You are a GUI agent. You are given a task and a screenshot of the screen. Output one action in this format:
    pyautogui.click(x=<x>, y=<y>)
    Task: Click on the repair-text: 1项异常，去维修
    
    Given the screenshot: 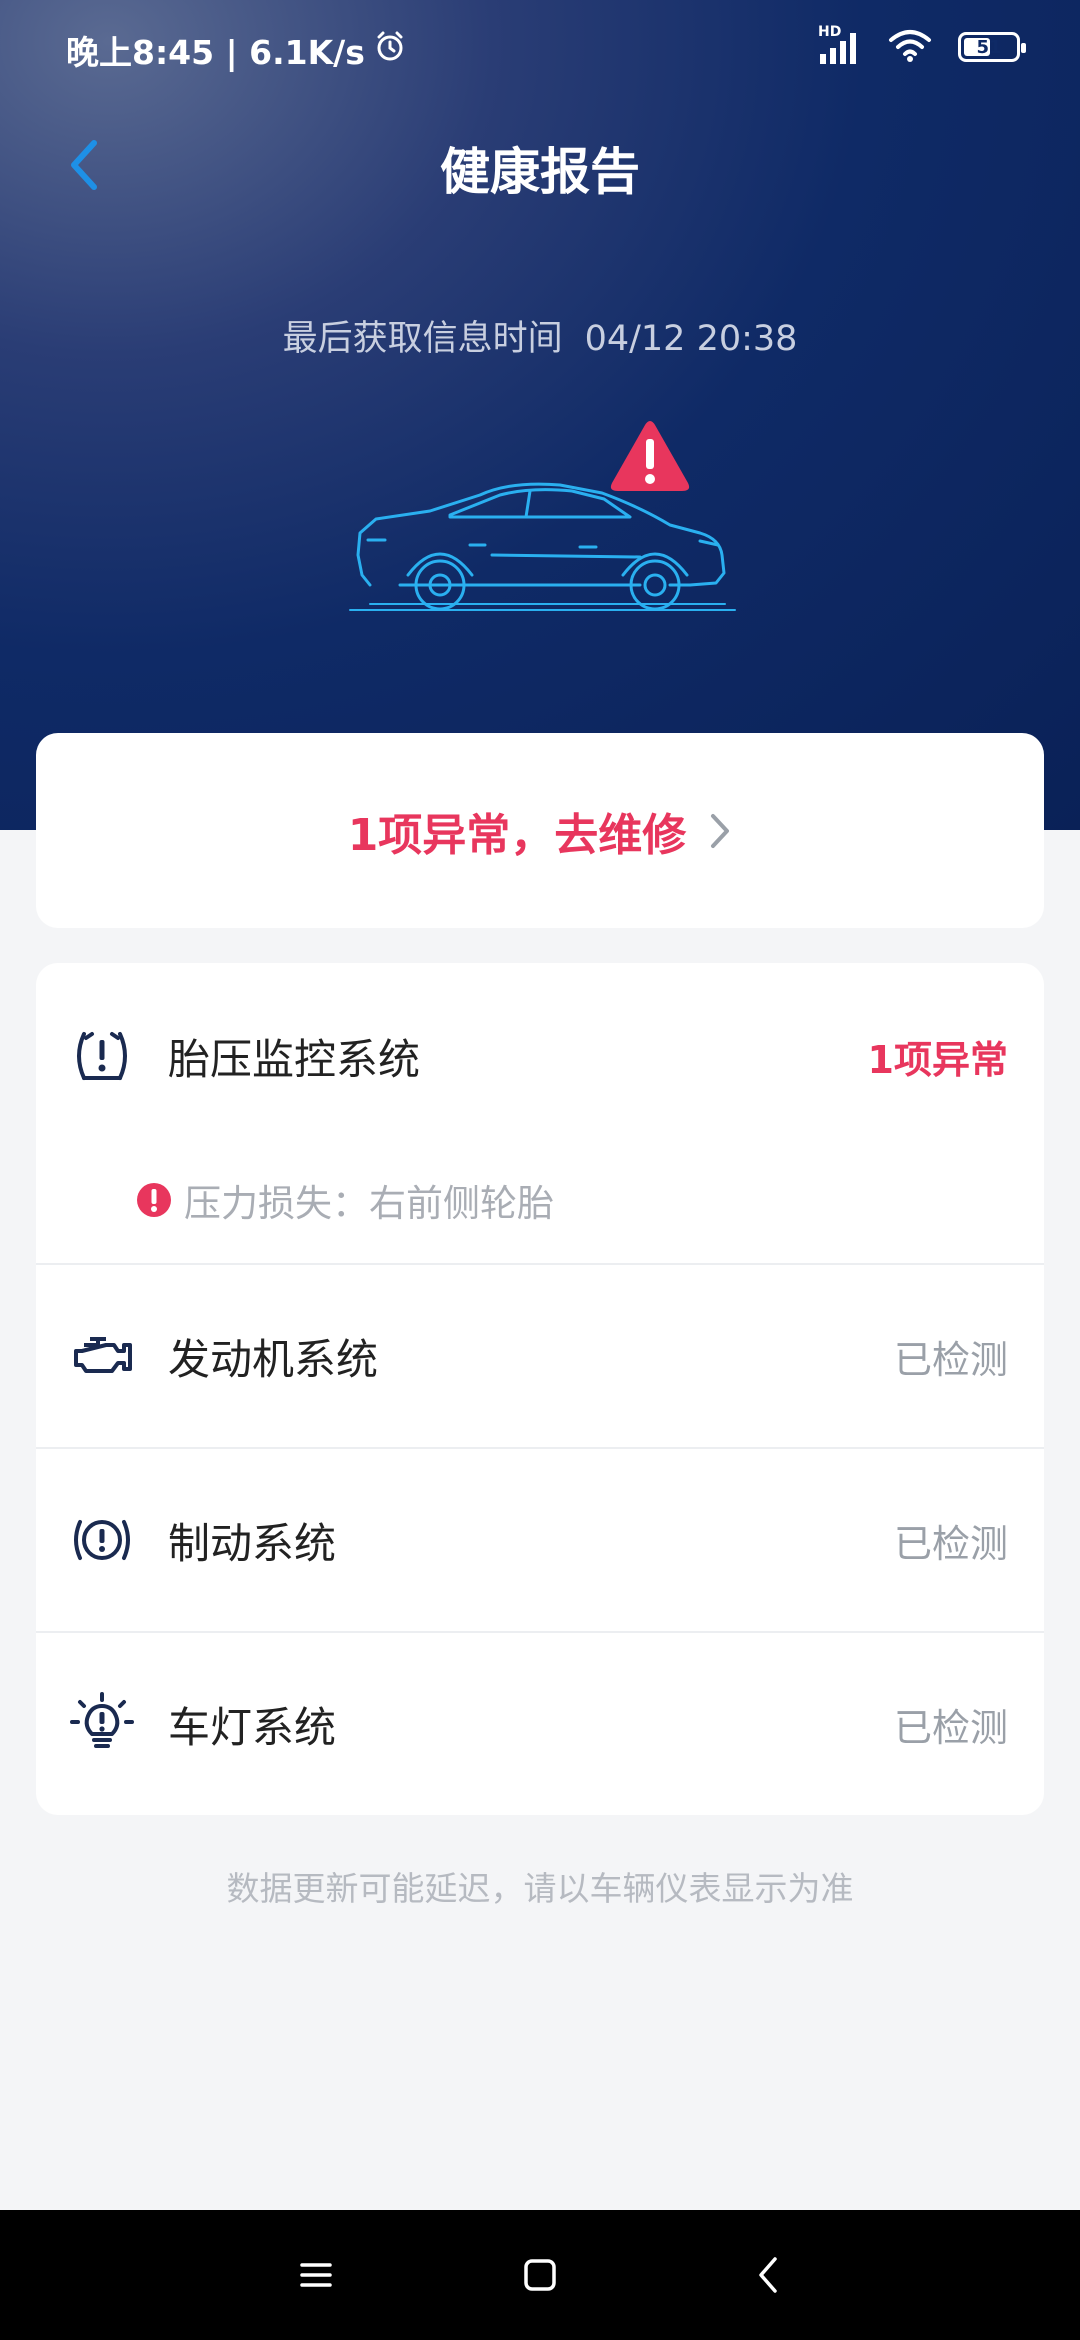 What is the action you would take?
    pyautogui.click(x=517, y=835)
    